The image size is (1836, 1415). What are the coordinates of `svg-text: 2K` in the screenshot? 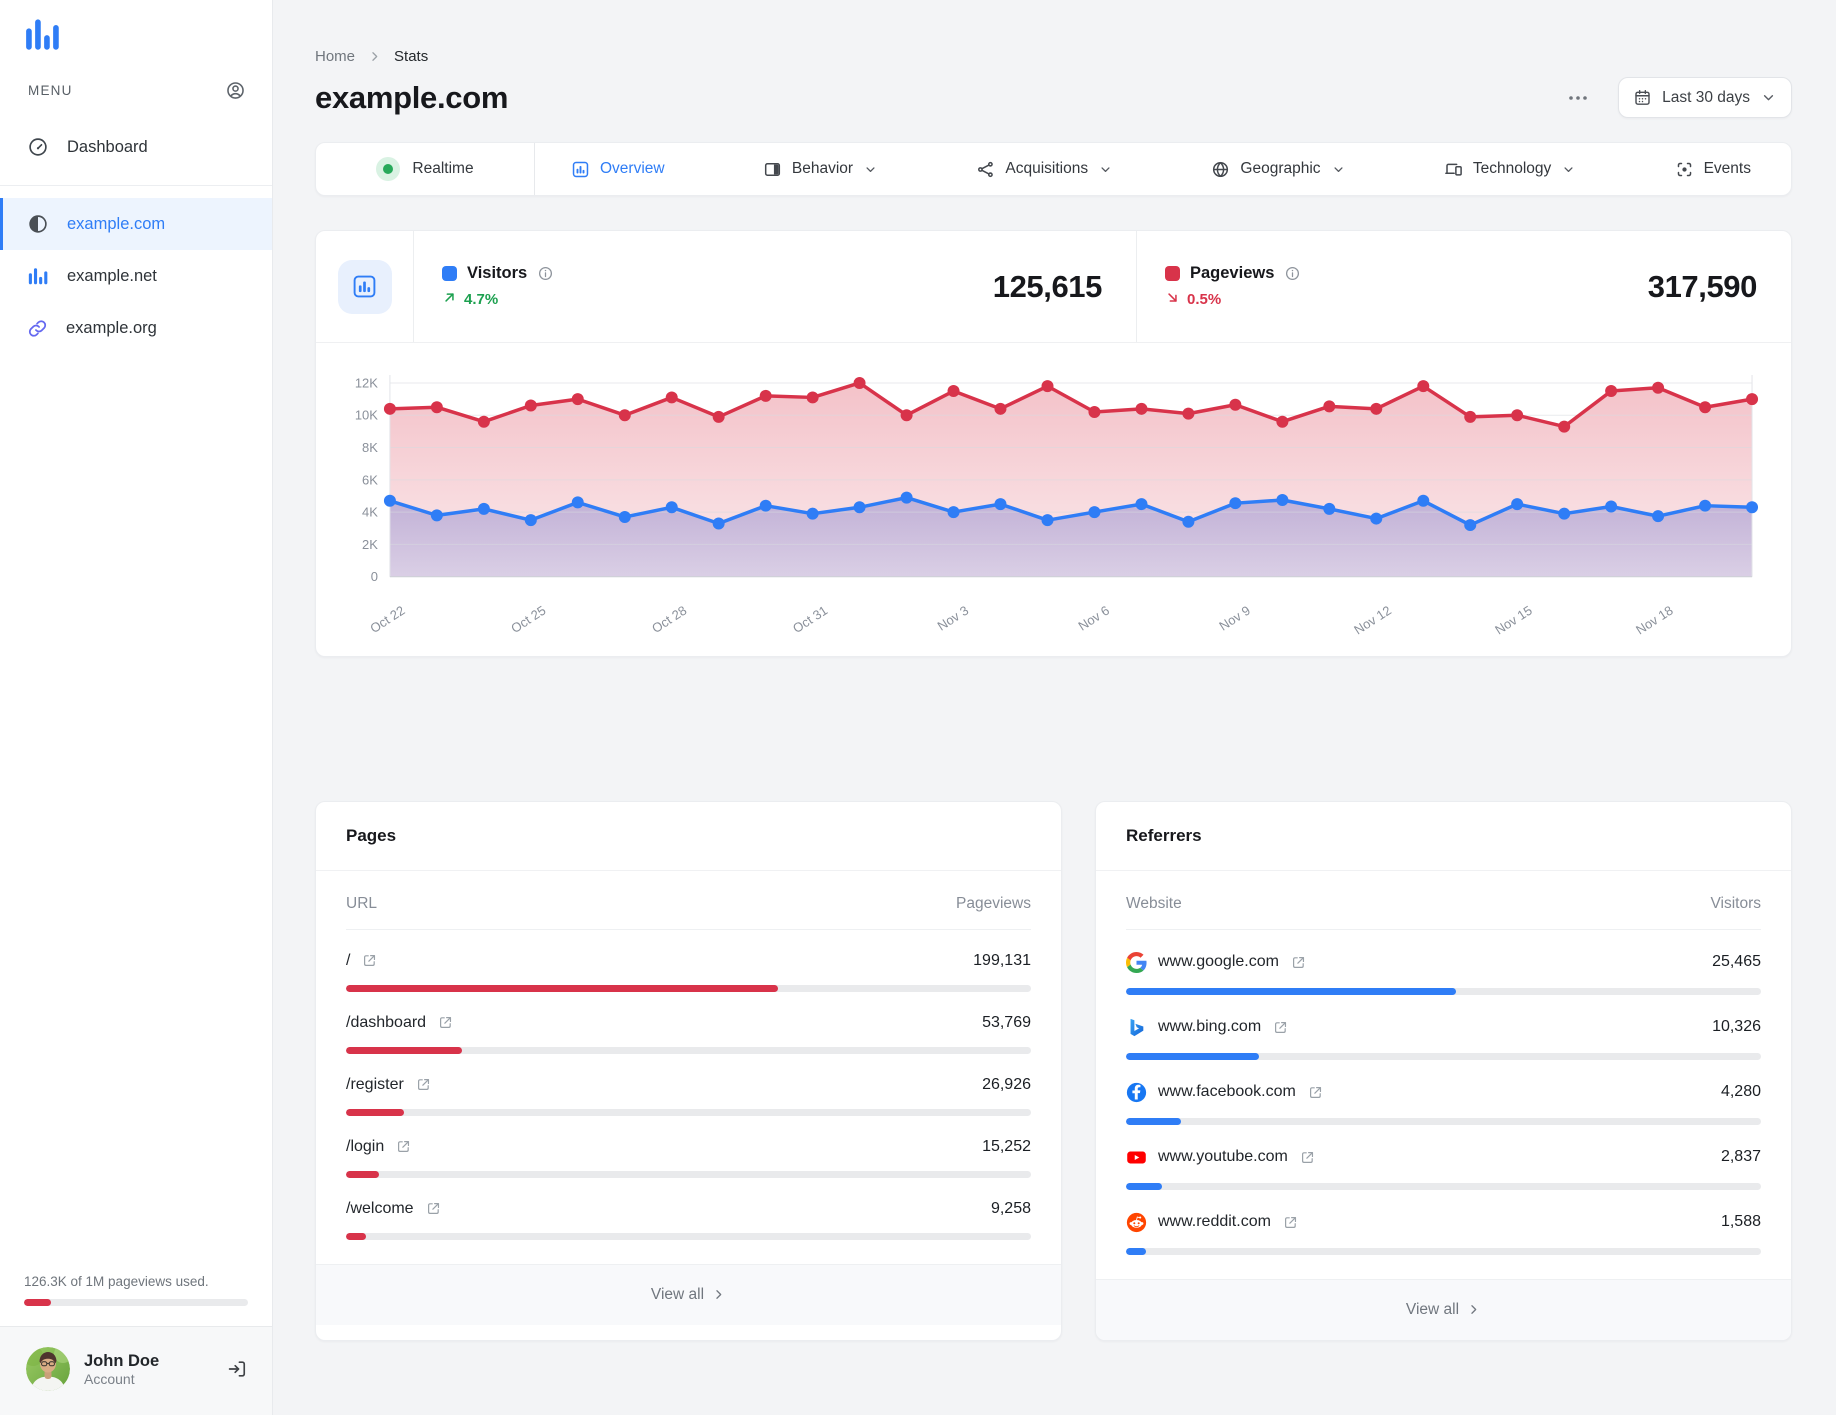 It's located at (370, 544).